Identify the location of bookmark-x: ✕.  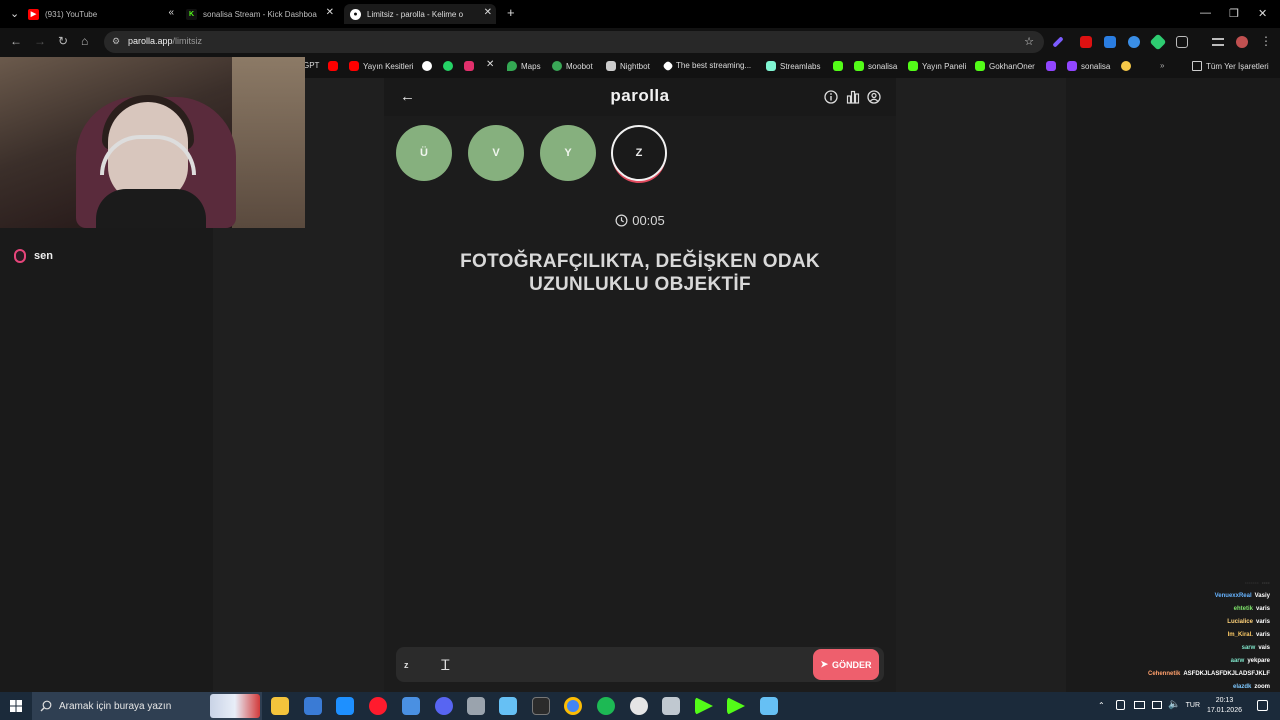
(490, 64).